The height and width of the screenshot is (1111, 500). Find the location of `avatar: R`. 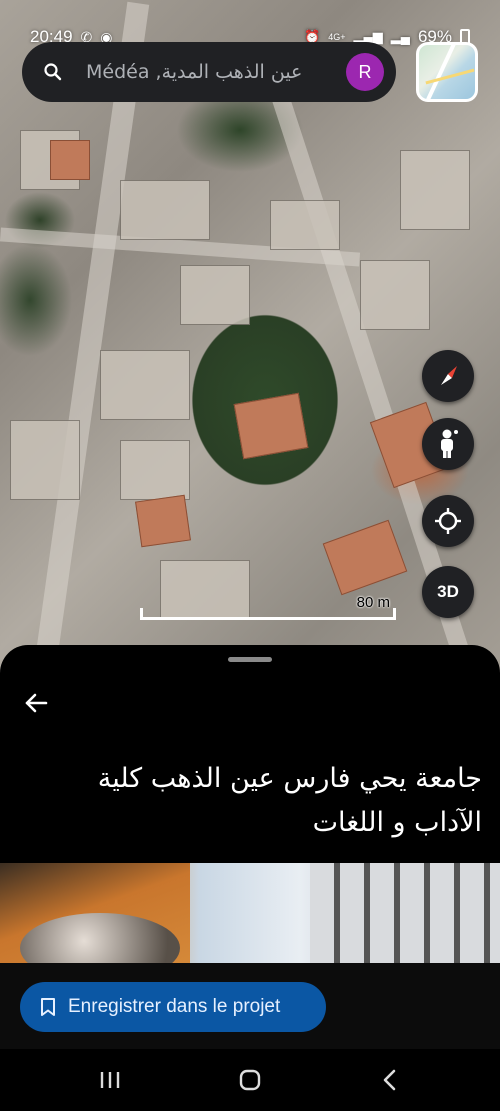

avatar: R is located at coordinates (365, 72).